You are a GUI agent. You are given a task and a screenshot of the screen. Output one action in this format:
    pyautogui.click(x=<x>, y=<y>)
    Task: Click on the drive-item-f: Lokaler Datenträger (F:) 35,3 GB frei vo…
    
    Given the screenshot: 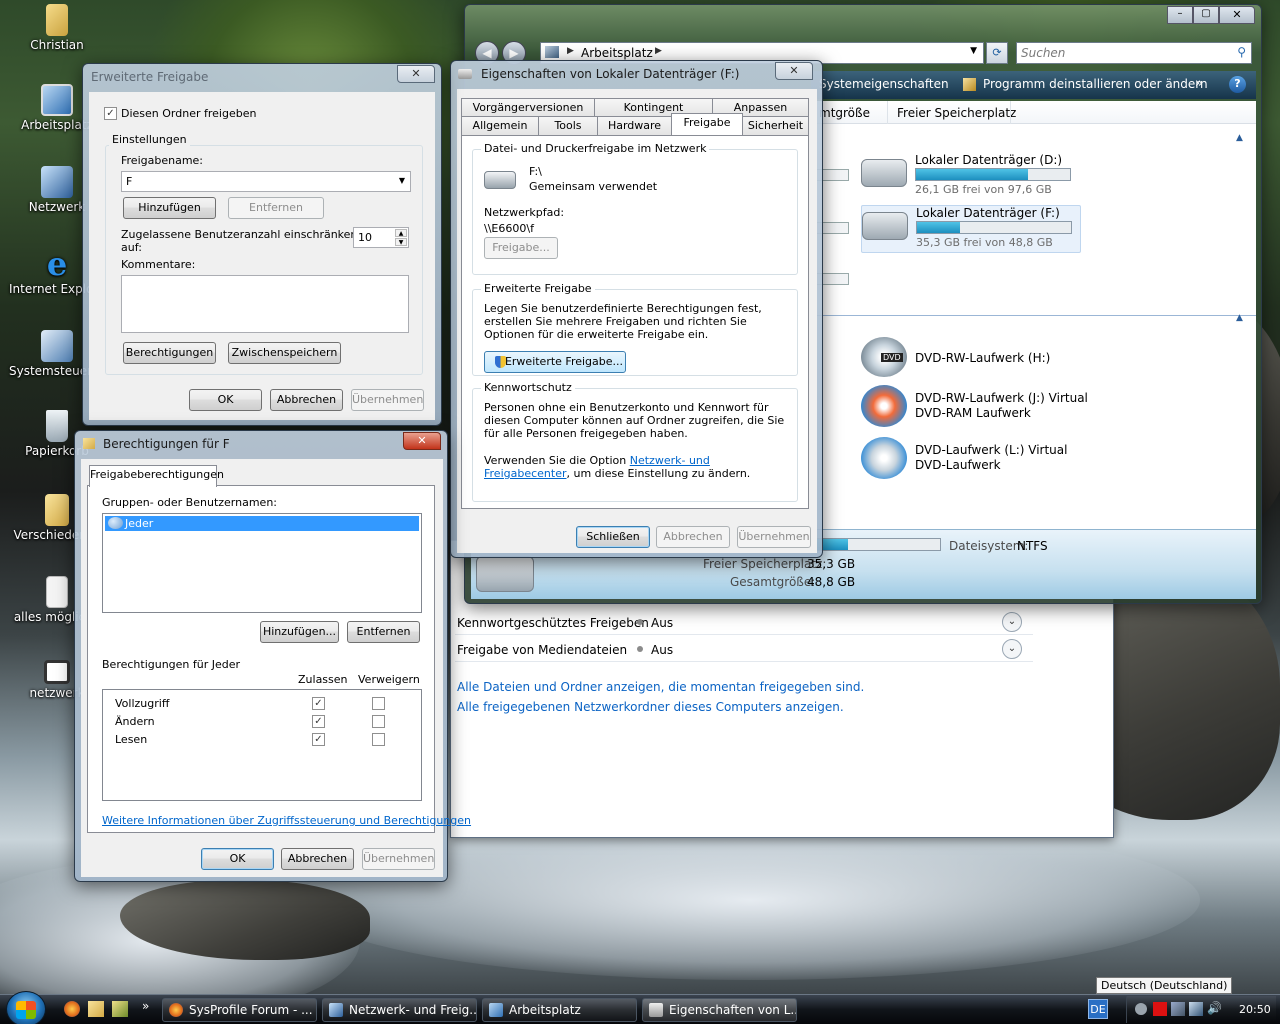 What is the action you would take?
    pyautogui.click(x=971, y=229)
    